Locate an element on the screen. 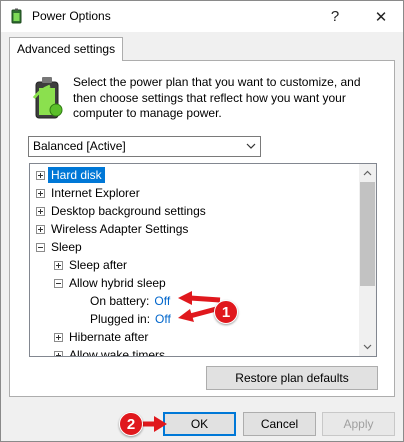  tree-item-desktop-background: Desktop background settings is located at coordinates (121, 211).